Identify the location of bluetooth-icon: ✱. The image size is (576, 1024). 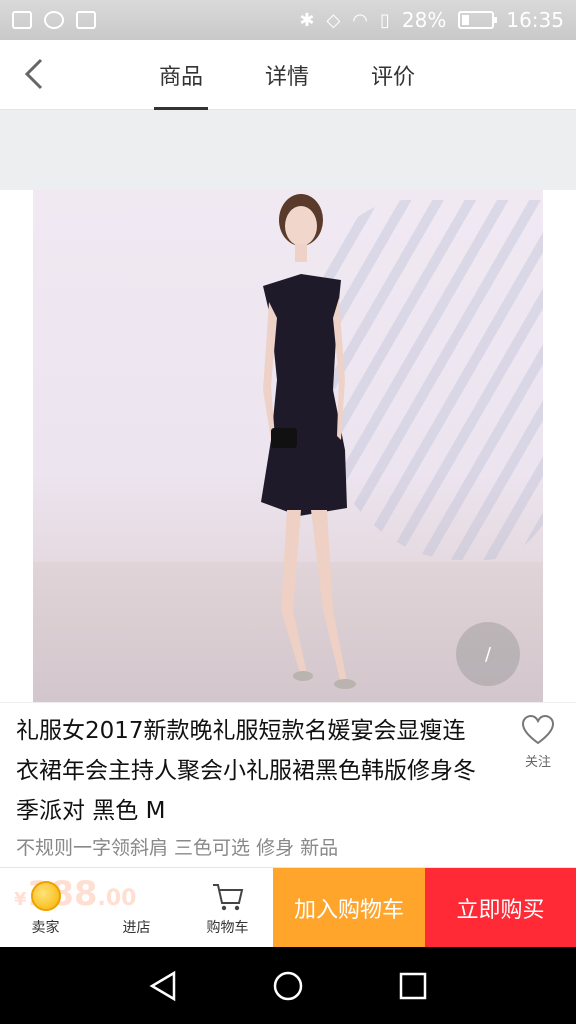
(307, 20).